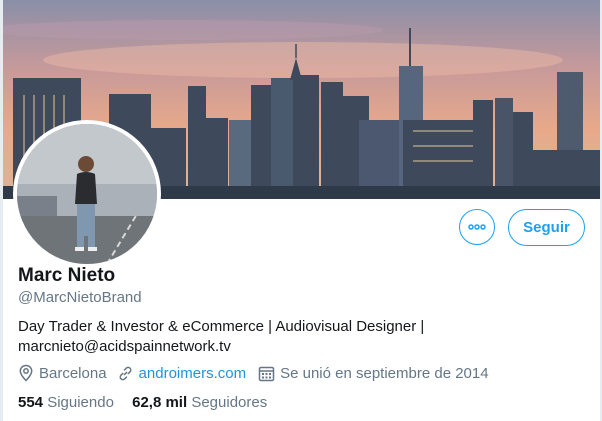  Describe the element at coordinates (266, 373) in the screenshot. I see `calendar-icon` at that location.